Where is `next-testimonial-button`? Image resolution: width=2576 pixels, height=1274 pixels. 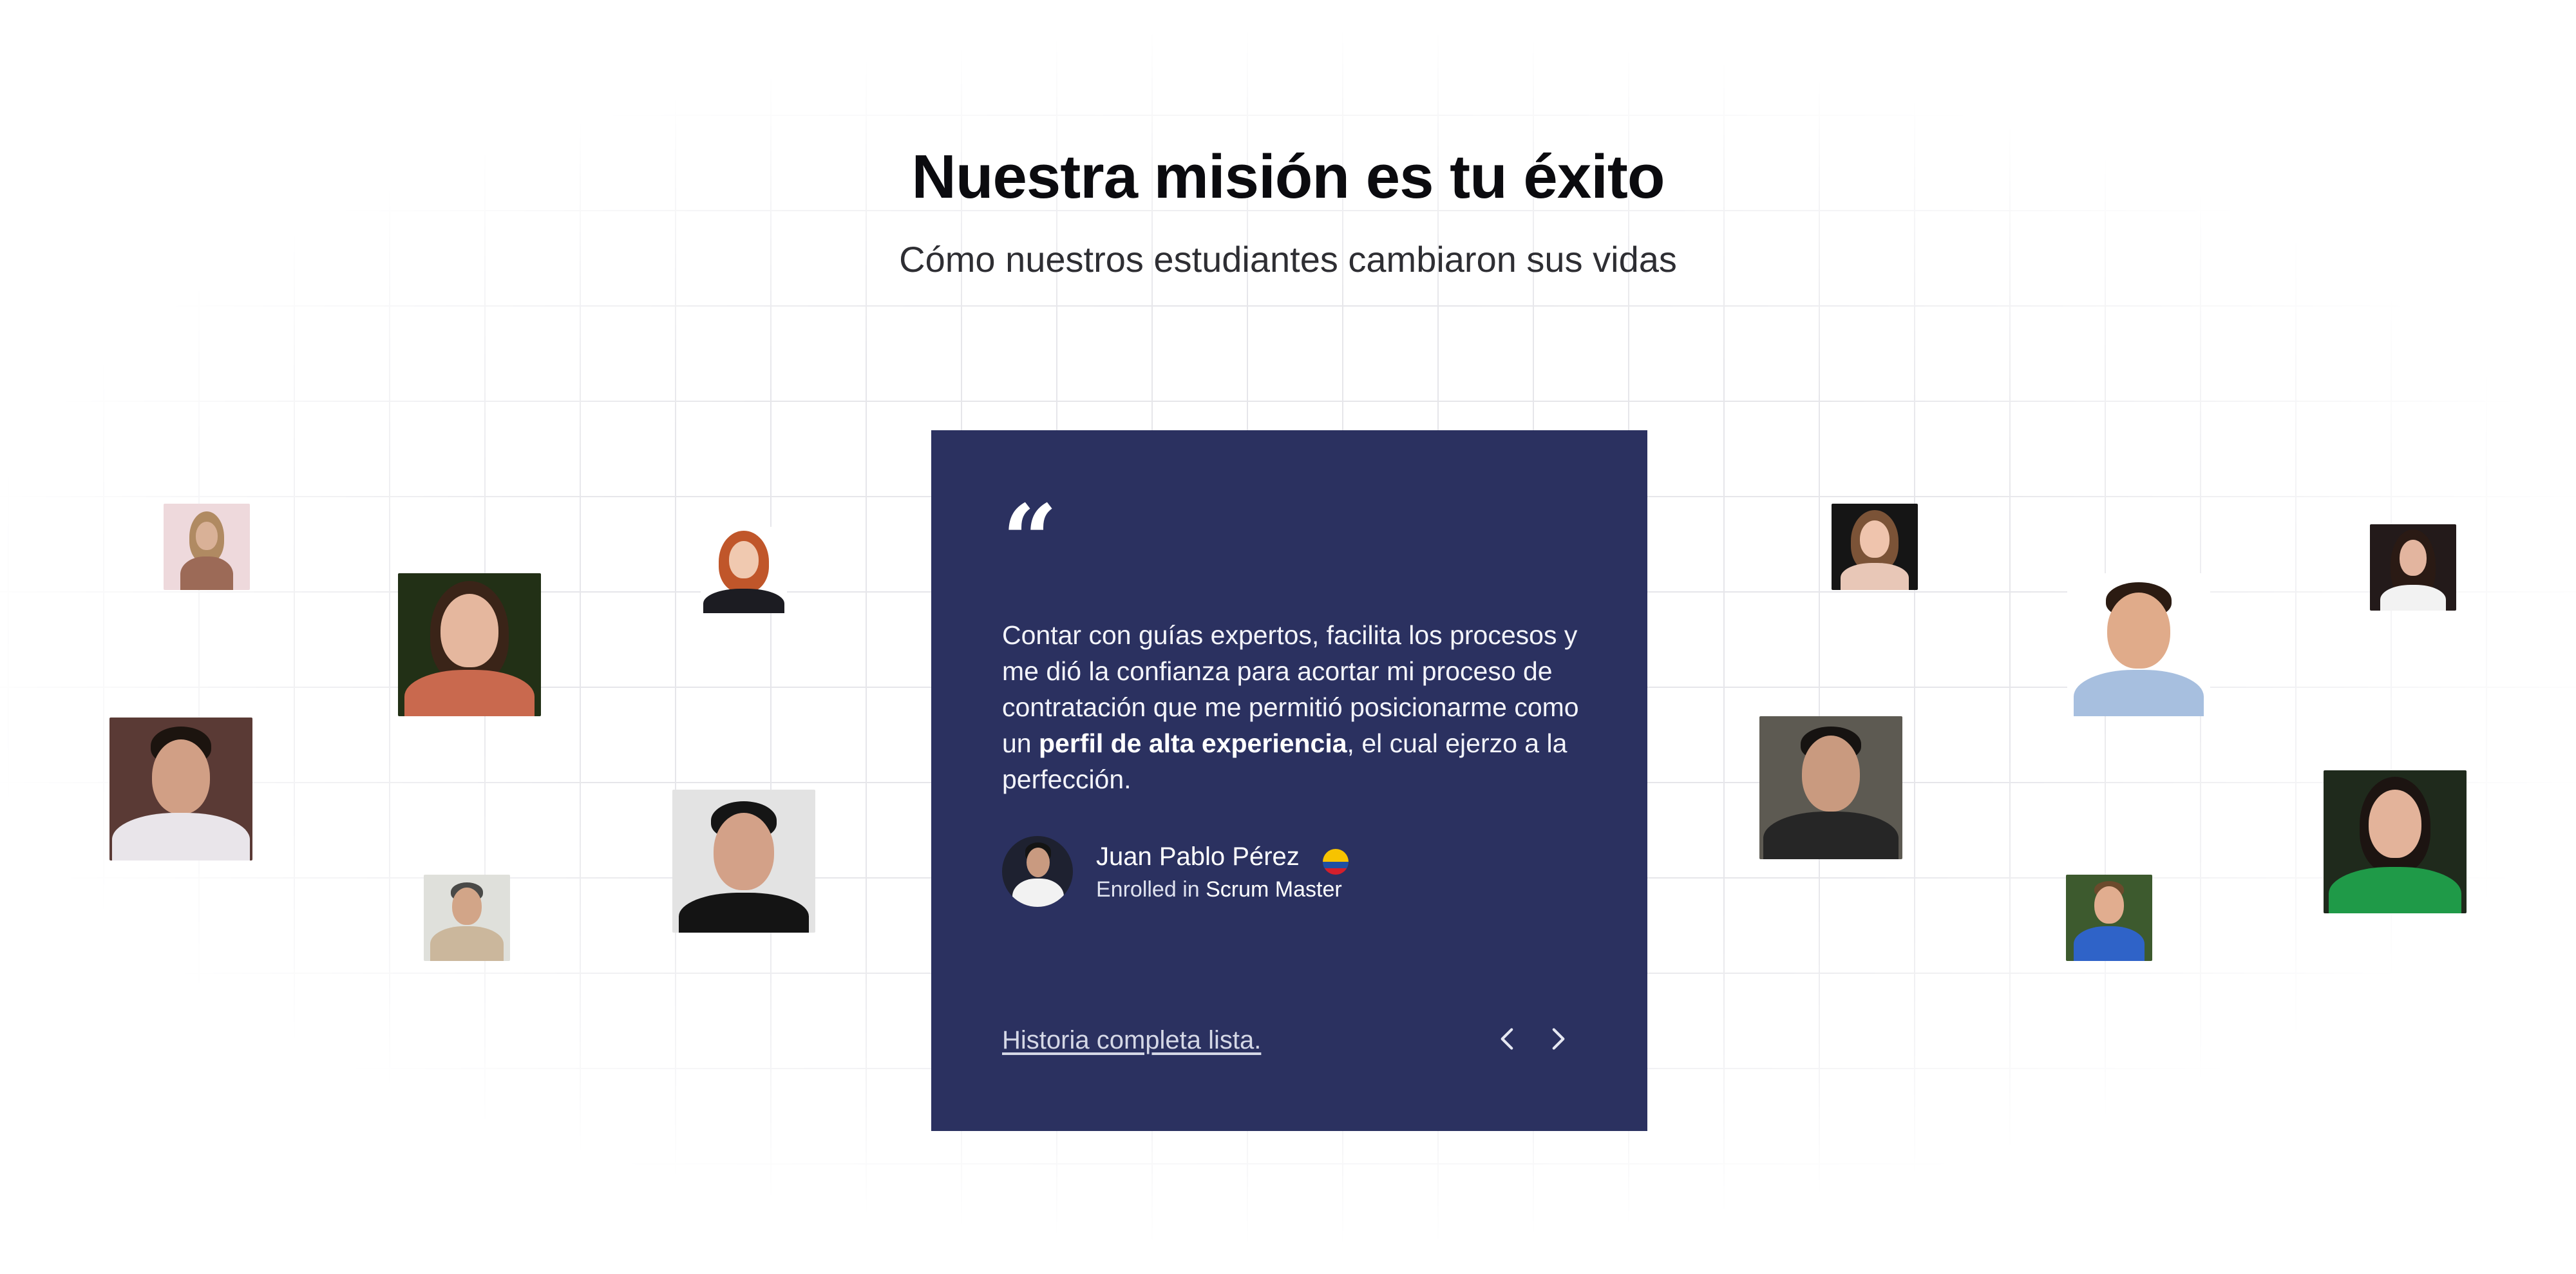
next-testimonial-button is located at coordinates (1558, 1039).